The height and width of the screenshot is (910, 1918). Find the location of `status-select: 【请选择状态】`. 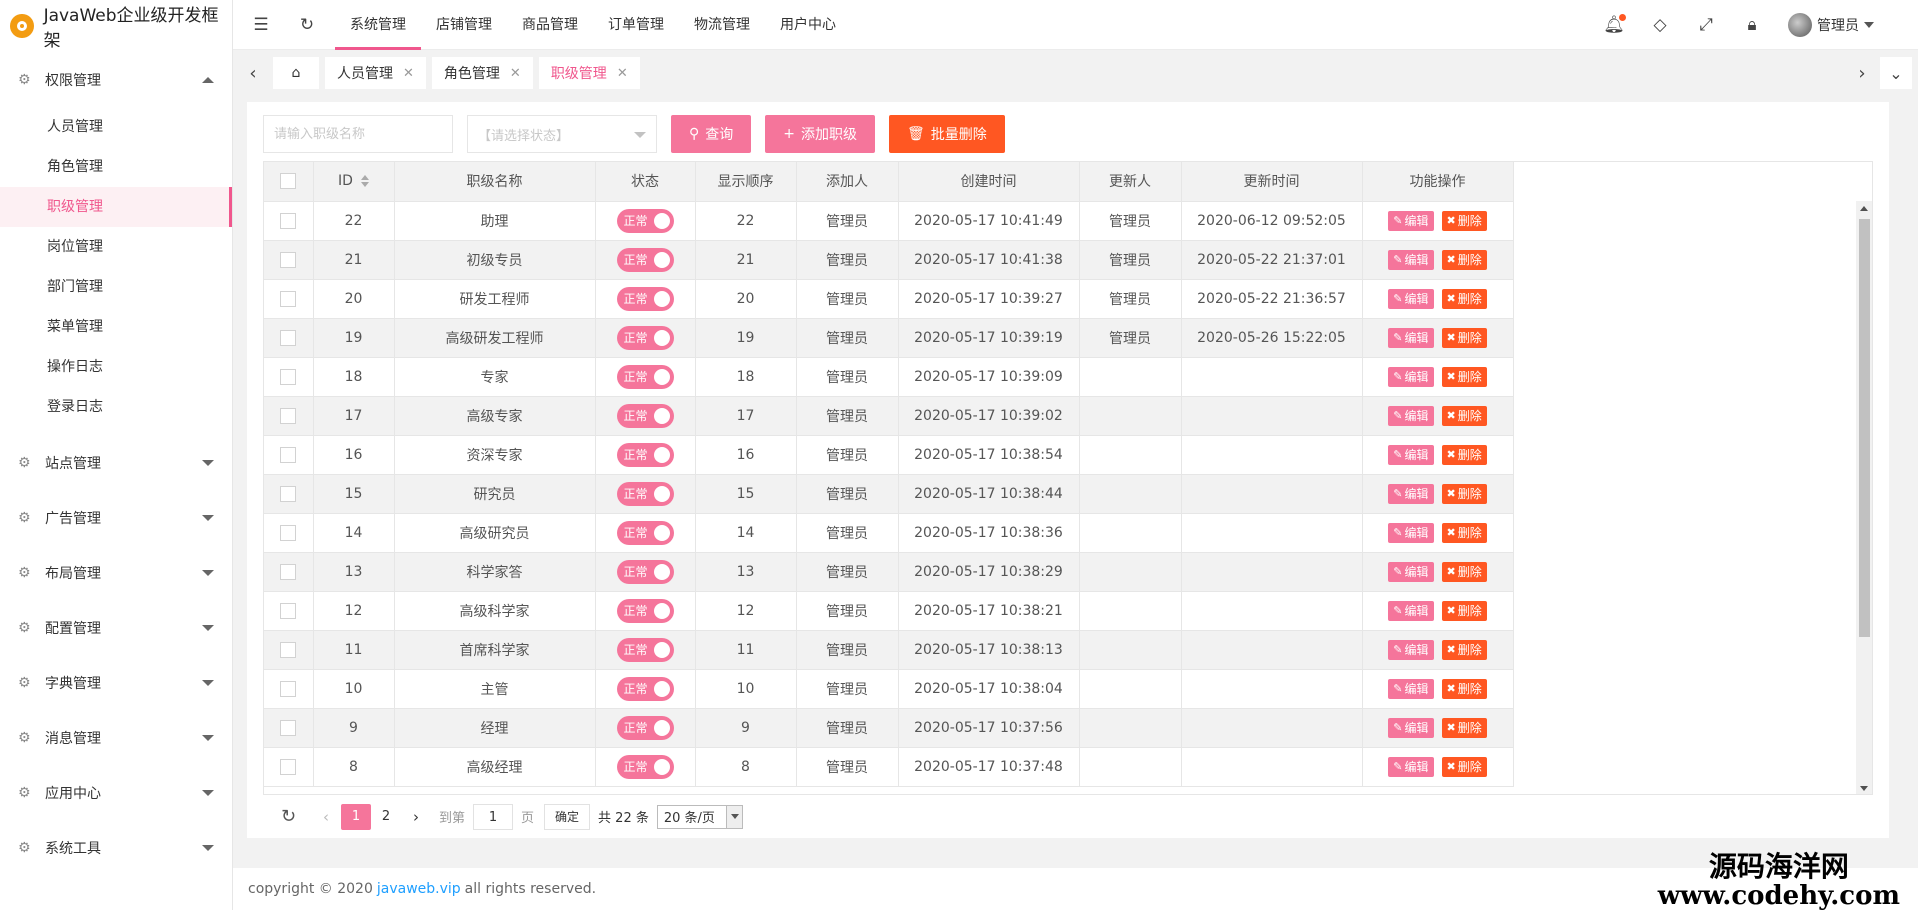

status-select: 【请选择状态】 is located at coordinates (562, 134).